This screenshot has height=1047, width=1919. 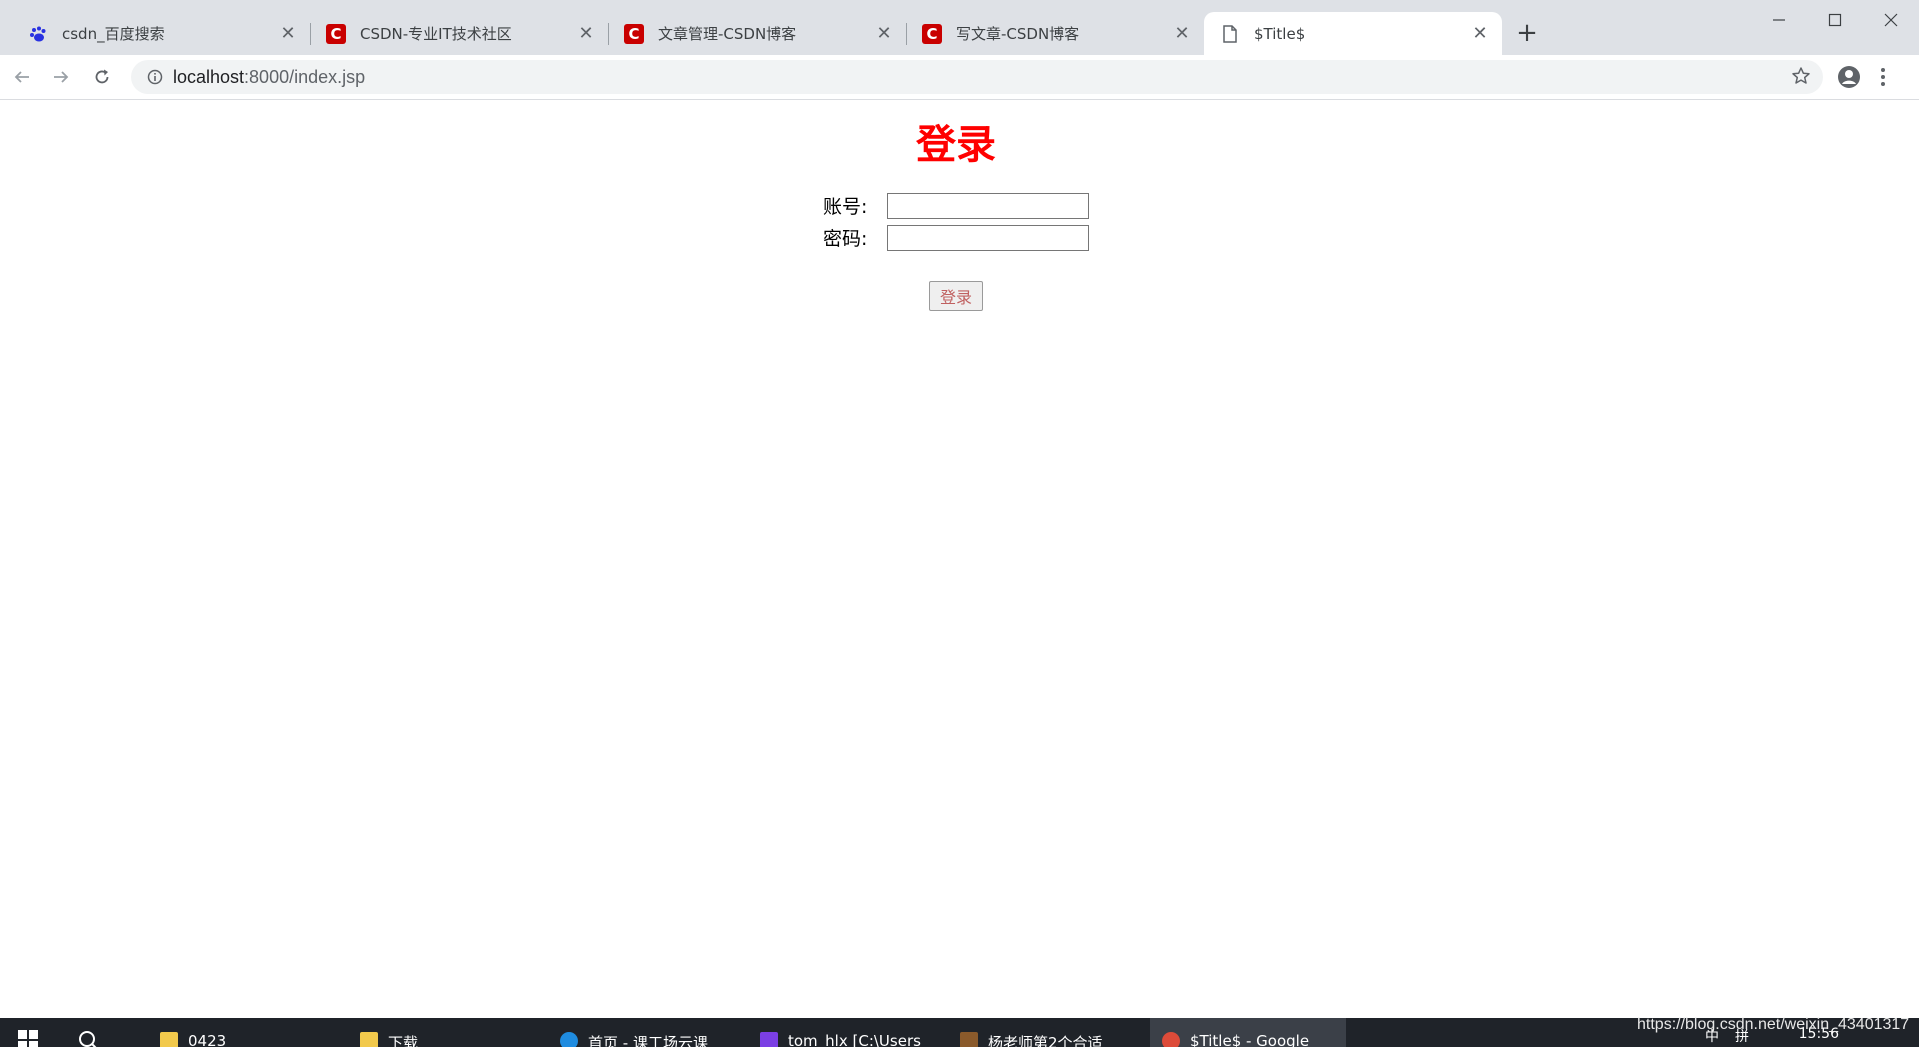 I want to click on account-row: 账号:, so click(x=956, y=205).